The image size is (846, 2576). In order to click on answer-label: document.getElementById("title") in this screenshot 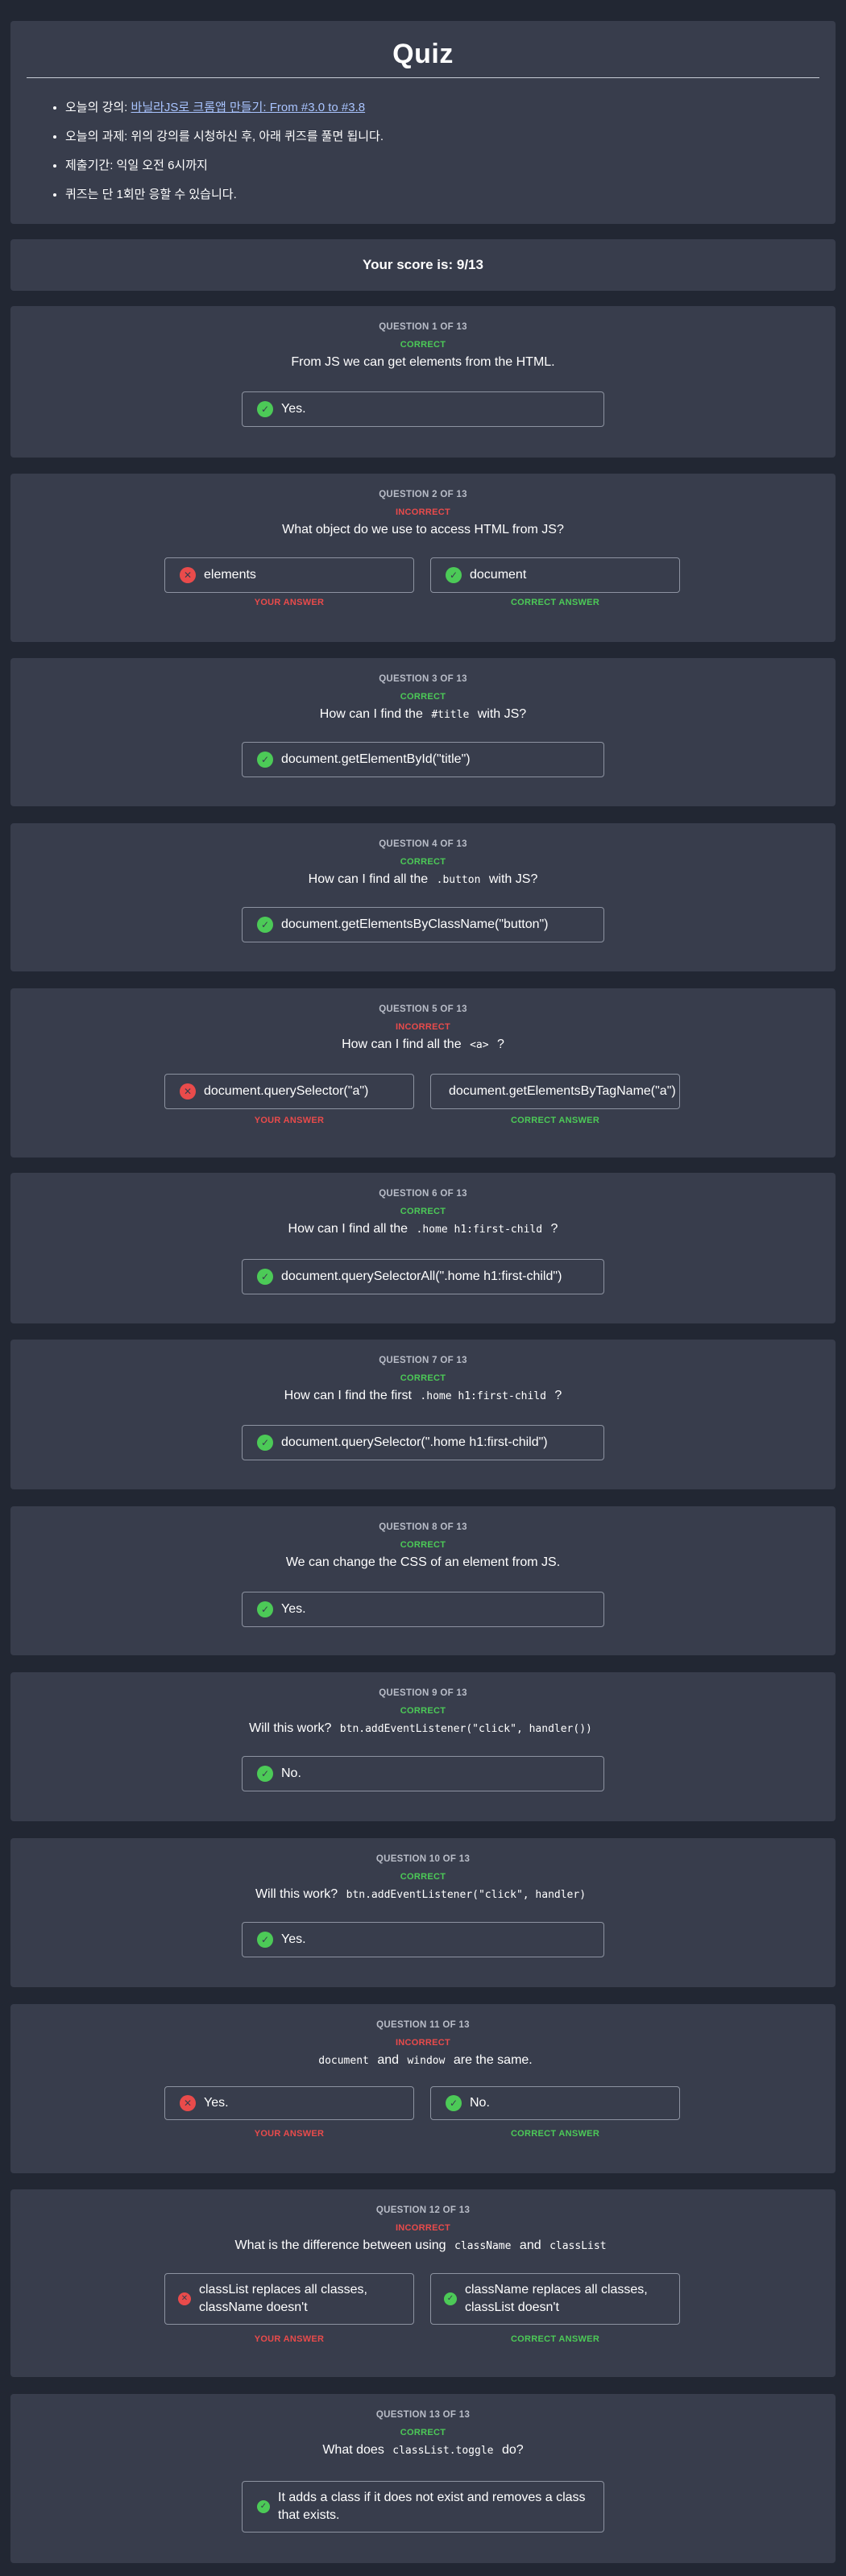, I will do `click(376, 759)`.